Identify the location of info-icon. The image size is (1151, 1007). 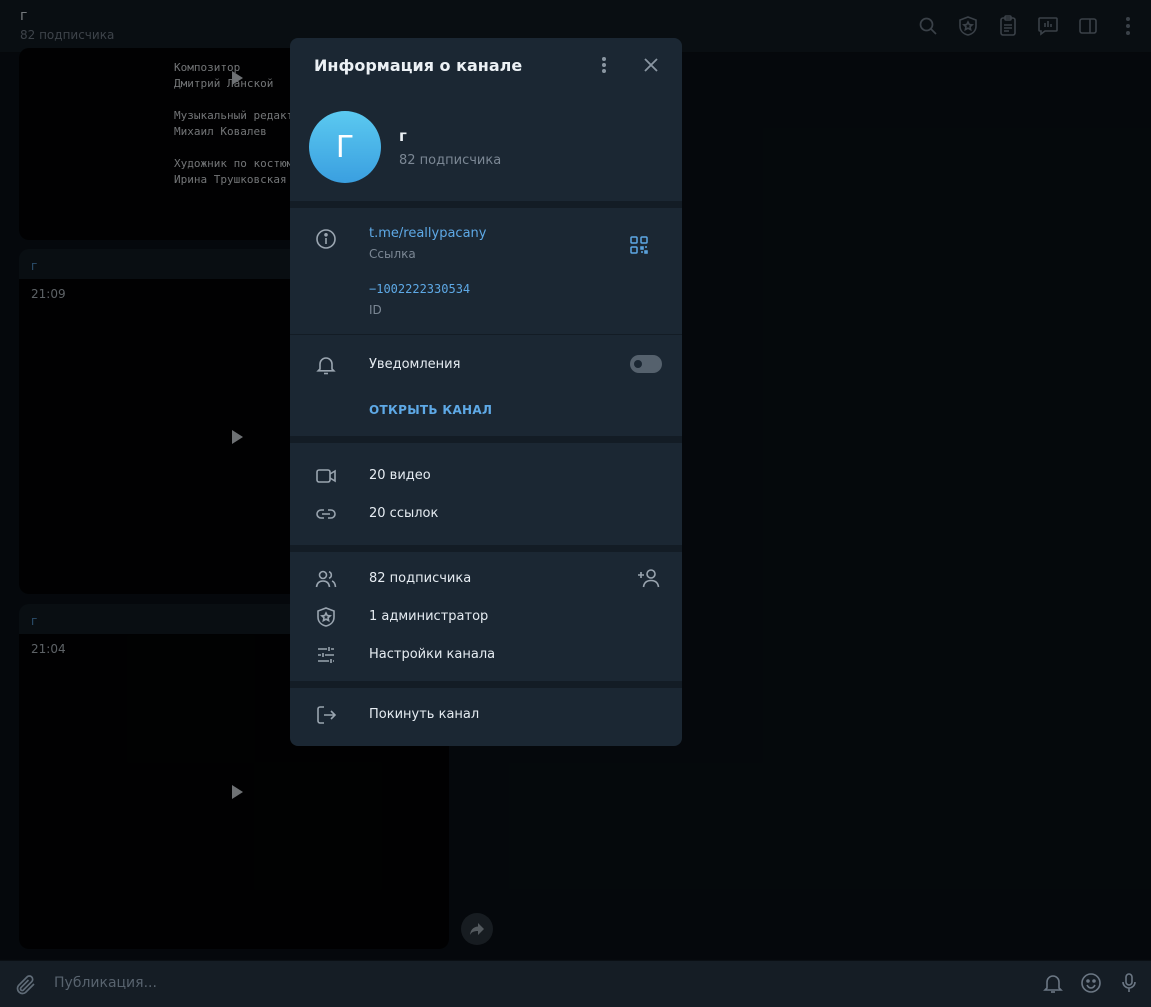
(326, 239).